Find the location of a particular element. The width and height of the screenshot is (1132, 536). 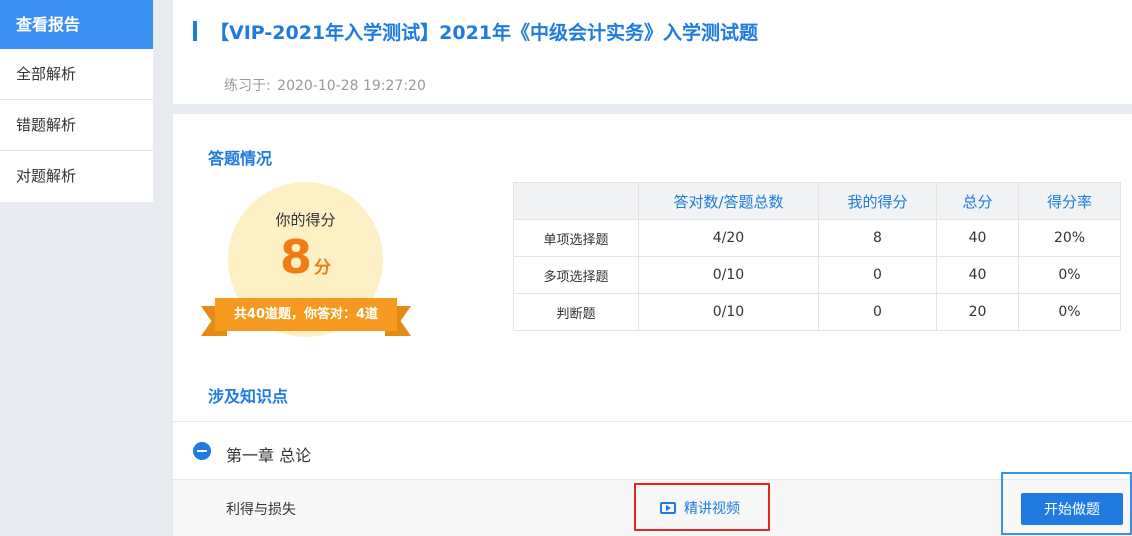

table-row: 多项选择题 0/10 0 40 0% is located at coordinates (817, 275).